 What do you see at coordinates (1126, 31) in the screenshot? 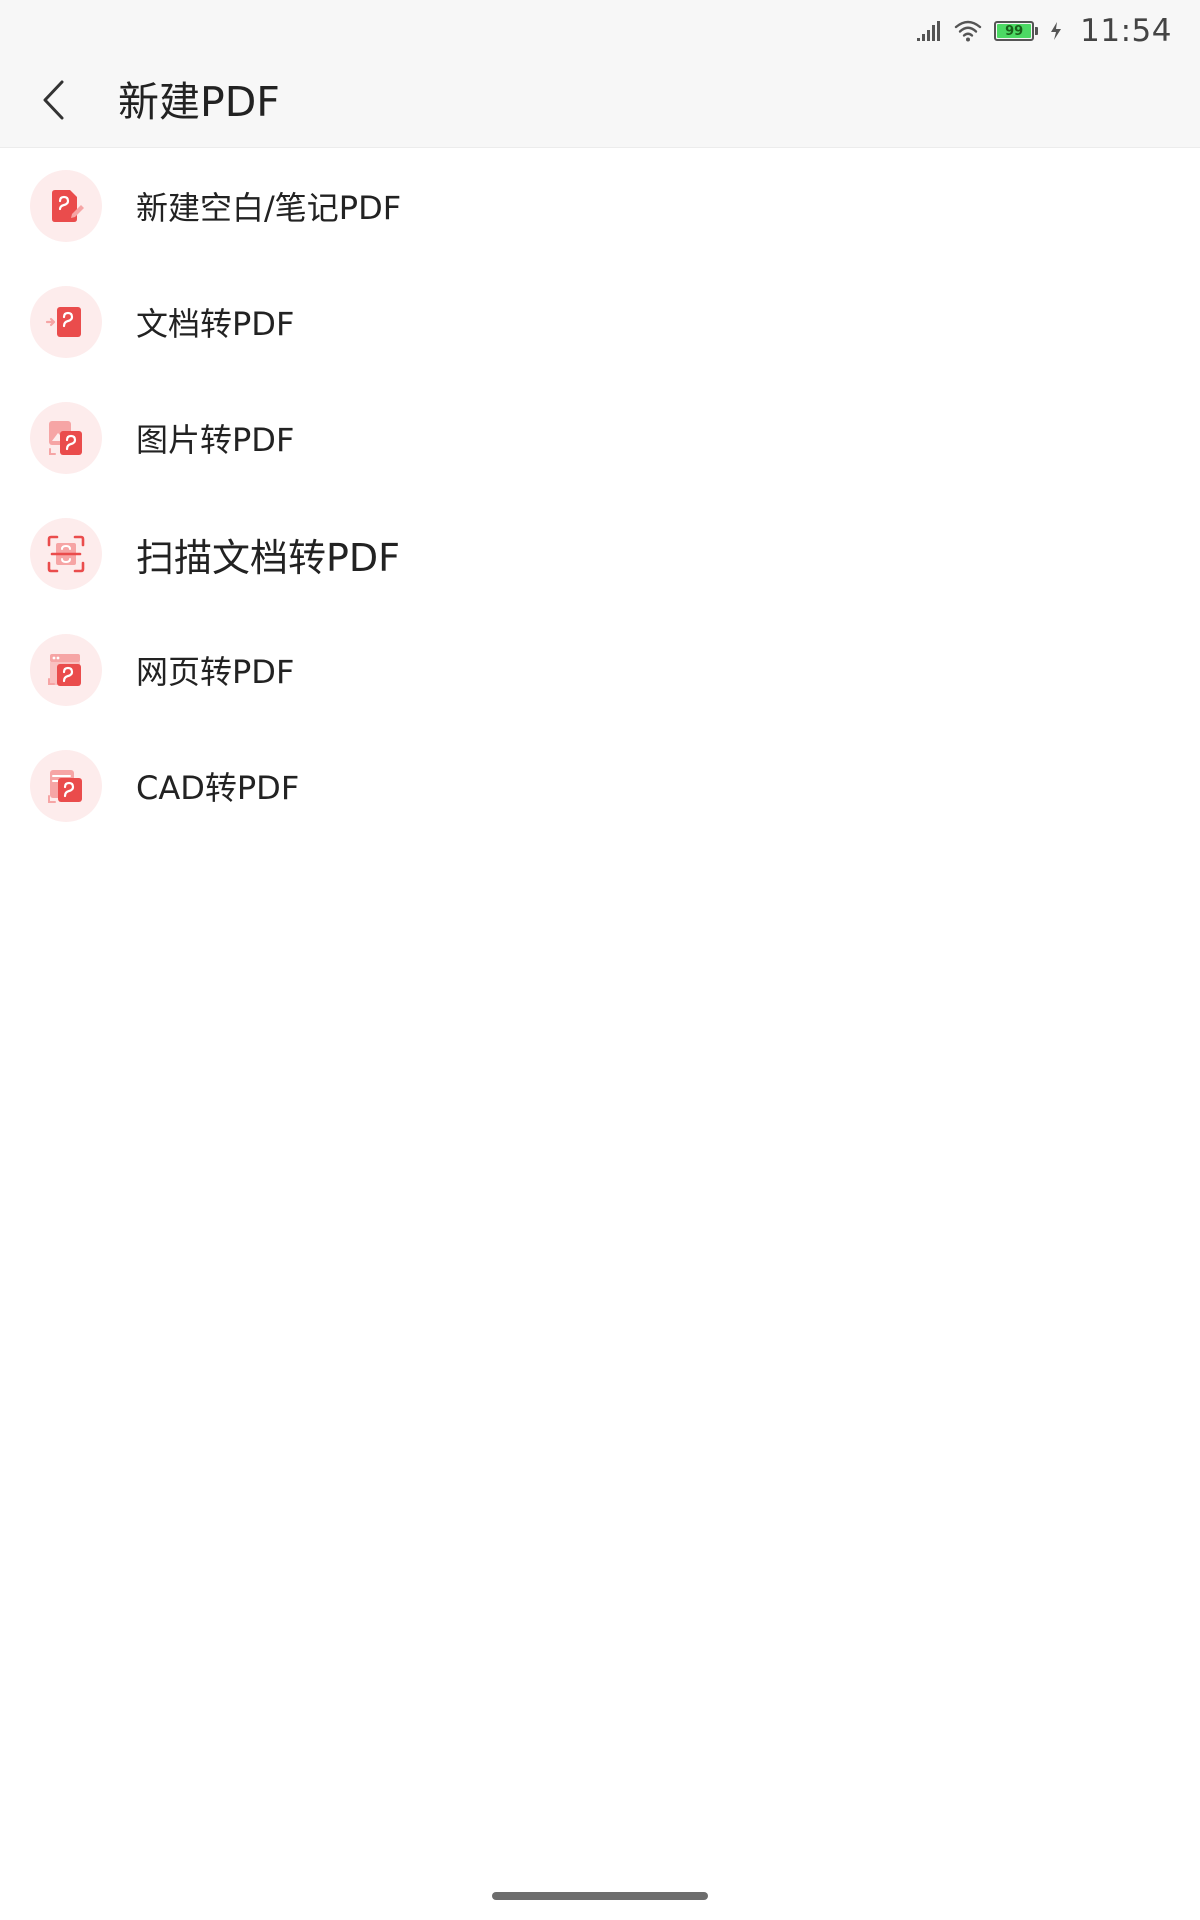
I see `status-time: 11:54` at bounding box center [1126, 31].